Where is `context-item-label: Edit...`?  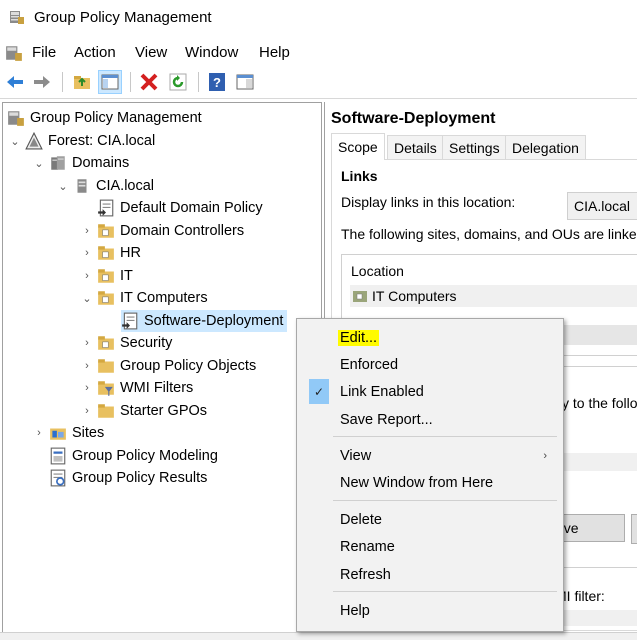 context-item-label: Edit... is located at coordinates (359, 337).